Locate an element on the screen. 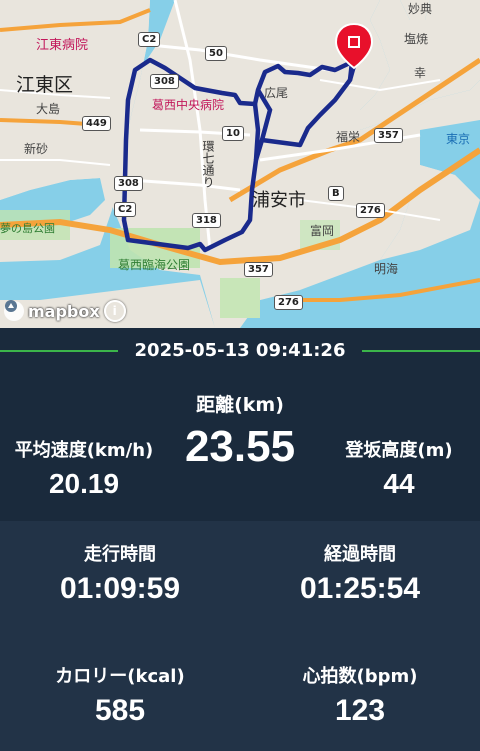 The image size is (480, 751). route-shield-449: 449 is located at coordinates (96, 123).